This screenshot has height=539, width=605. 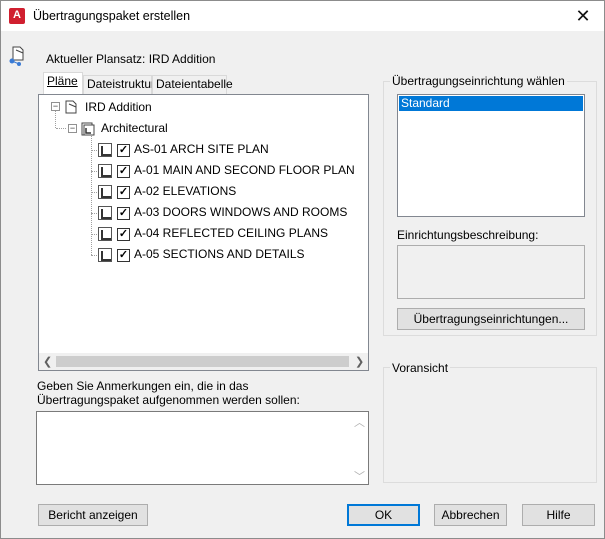 I want to click on report-button: Bericht anzeigen, so click(x=93, y=515).